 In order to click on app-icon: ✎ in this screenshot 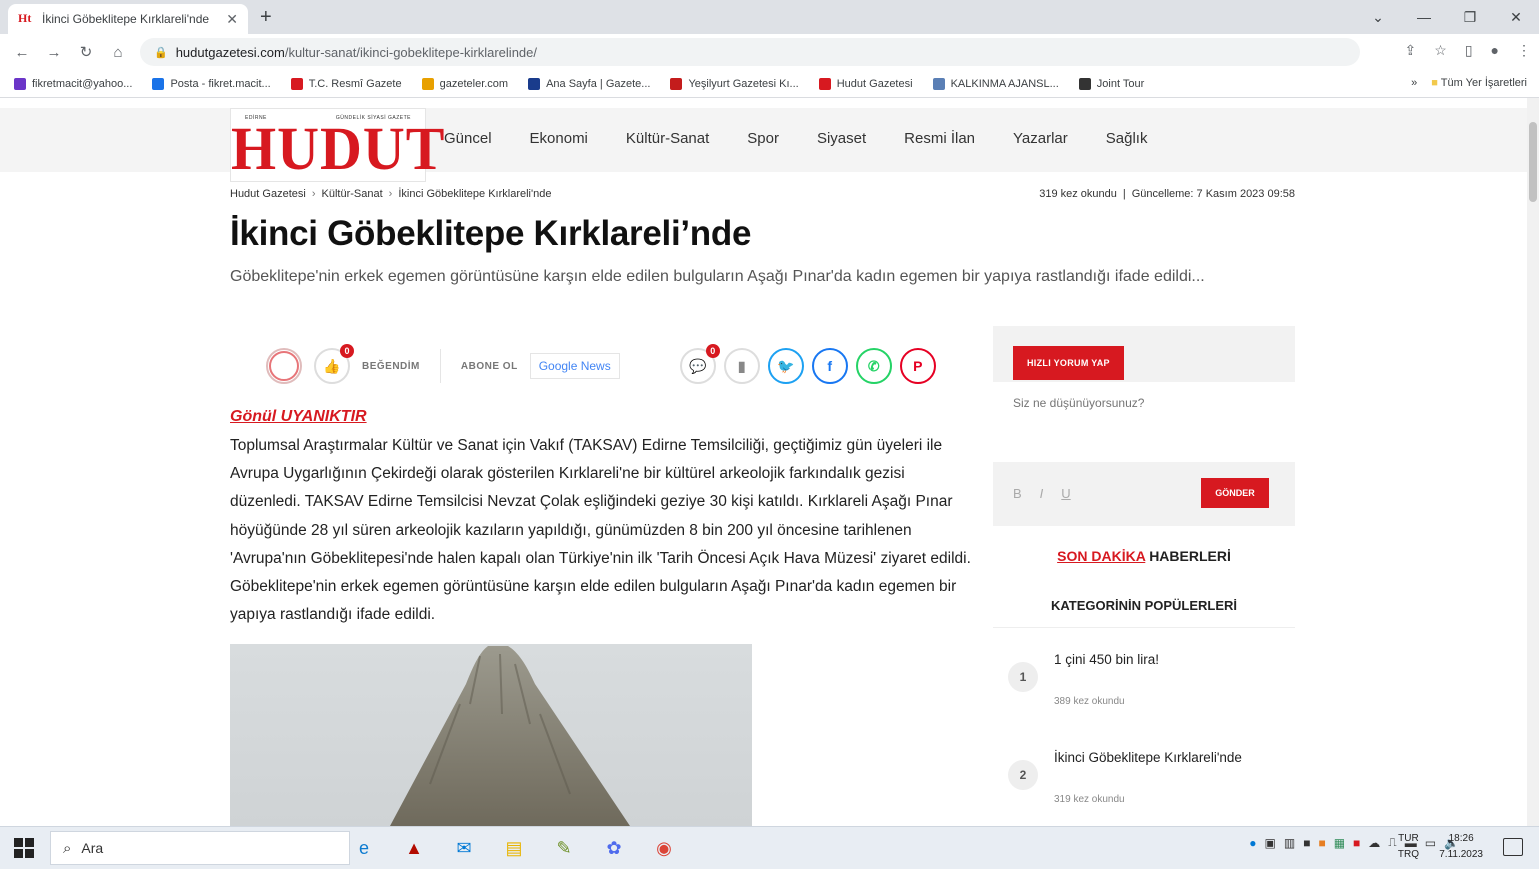, I will do `click(564, 848)`.